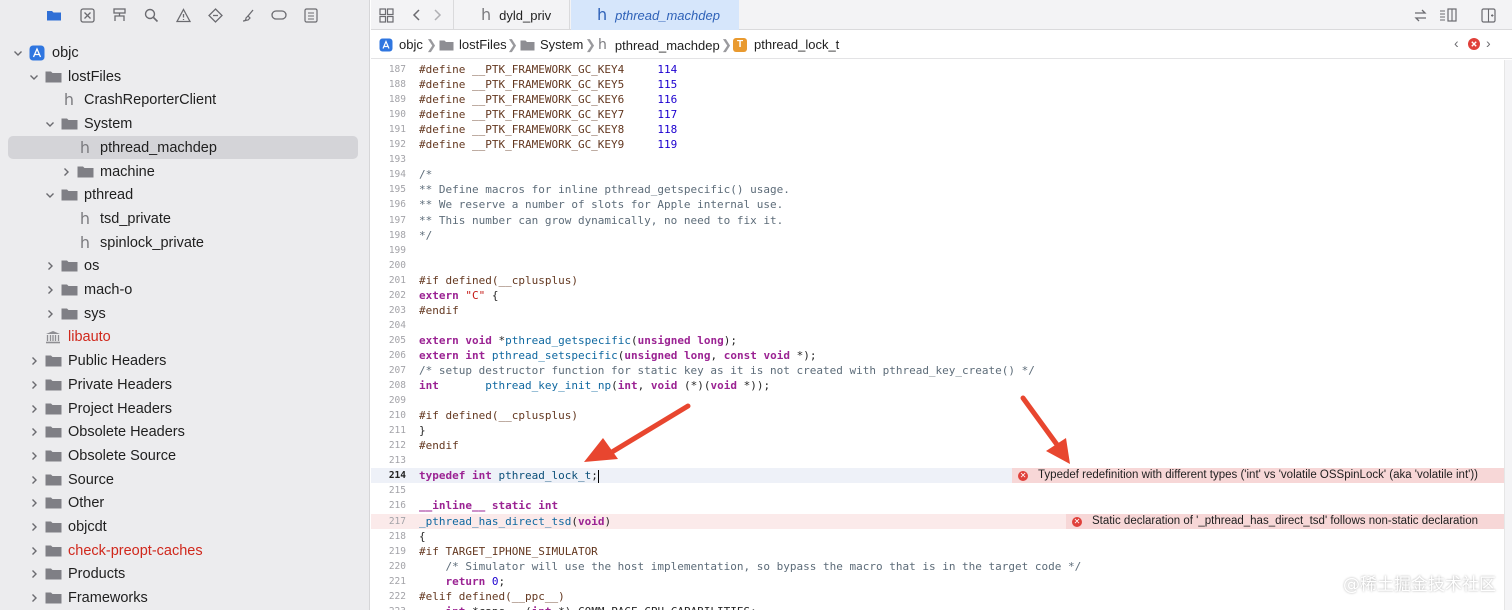 This screenshot has width=1512, height=610. I want to click on tree-item-crashreporterclient: h CrashReporterClient, so click(183, 99).